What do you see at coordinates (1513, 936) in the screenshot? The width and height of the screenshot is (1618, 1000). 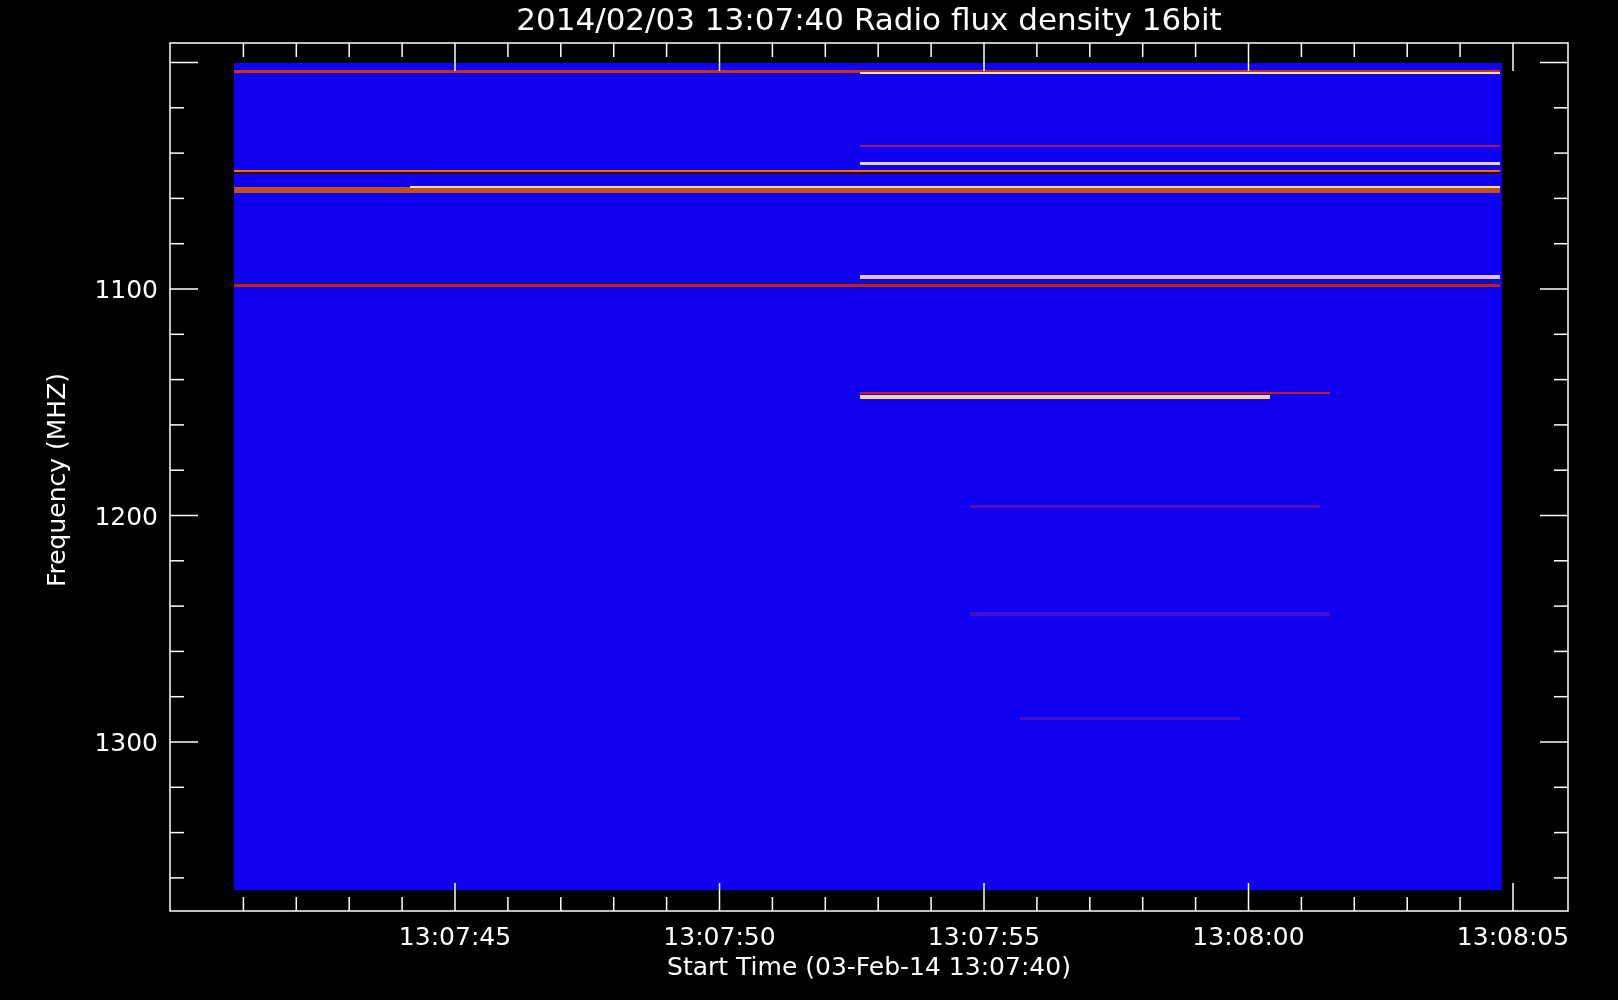 I see `x-tick-label: 13:08:05` at bounding box center [1513, 936].